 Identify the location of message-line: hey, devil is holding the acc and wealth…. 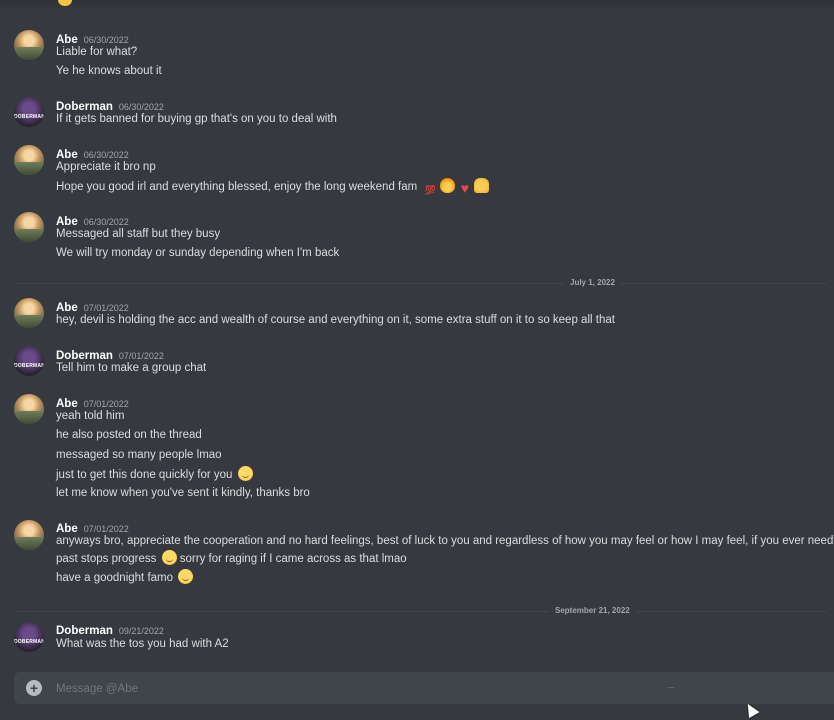
(335, 320).